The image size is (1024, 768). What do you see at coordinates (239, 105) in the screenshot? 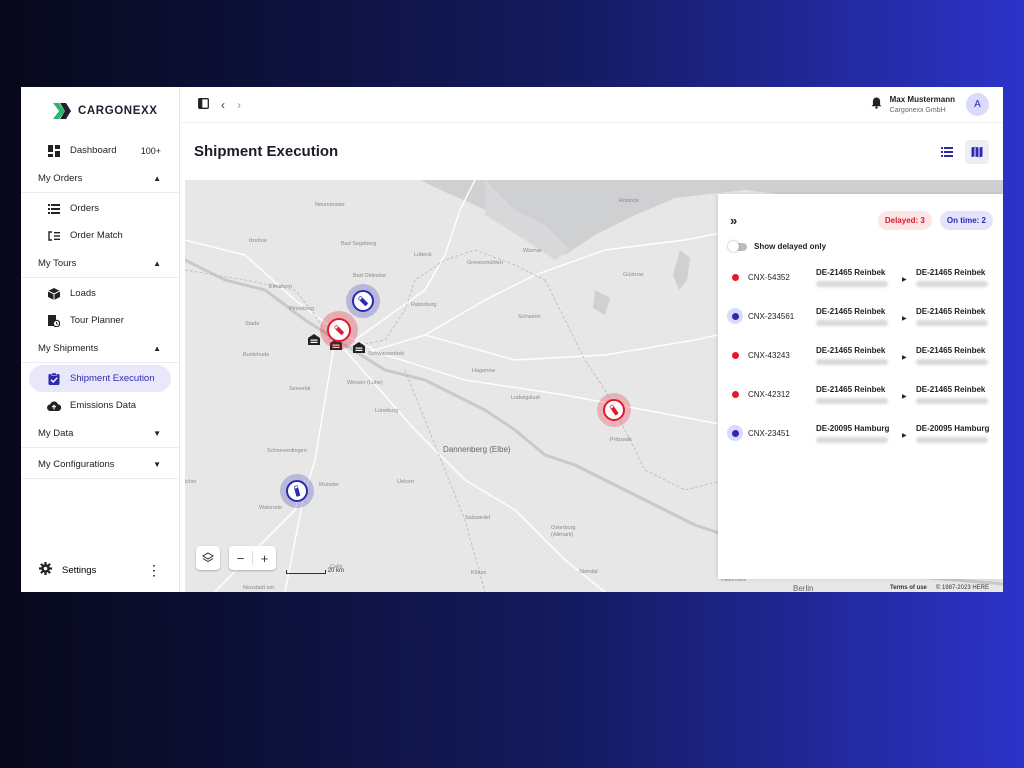
I see `forward-arrow-icon: ›` at bounding box center [239, 105].